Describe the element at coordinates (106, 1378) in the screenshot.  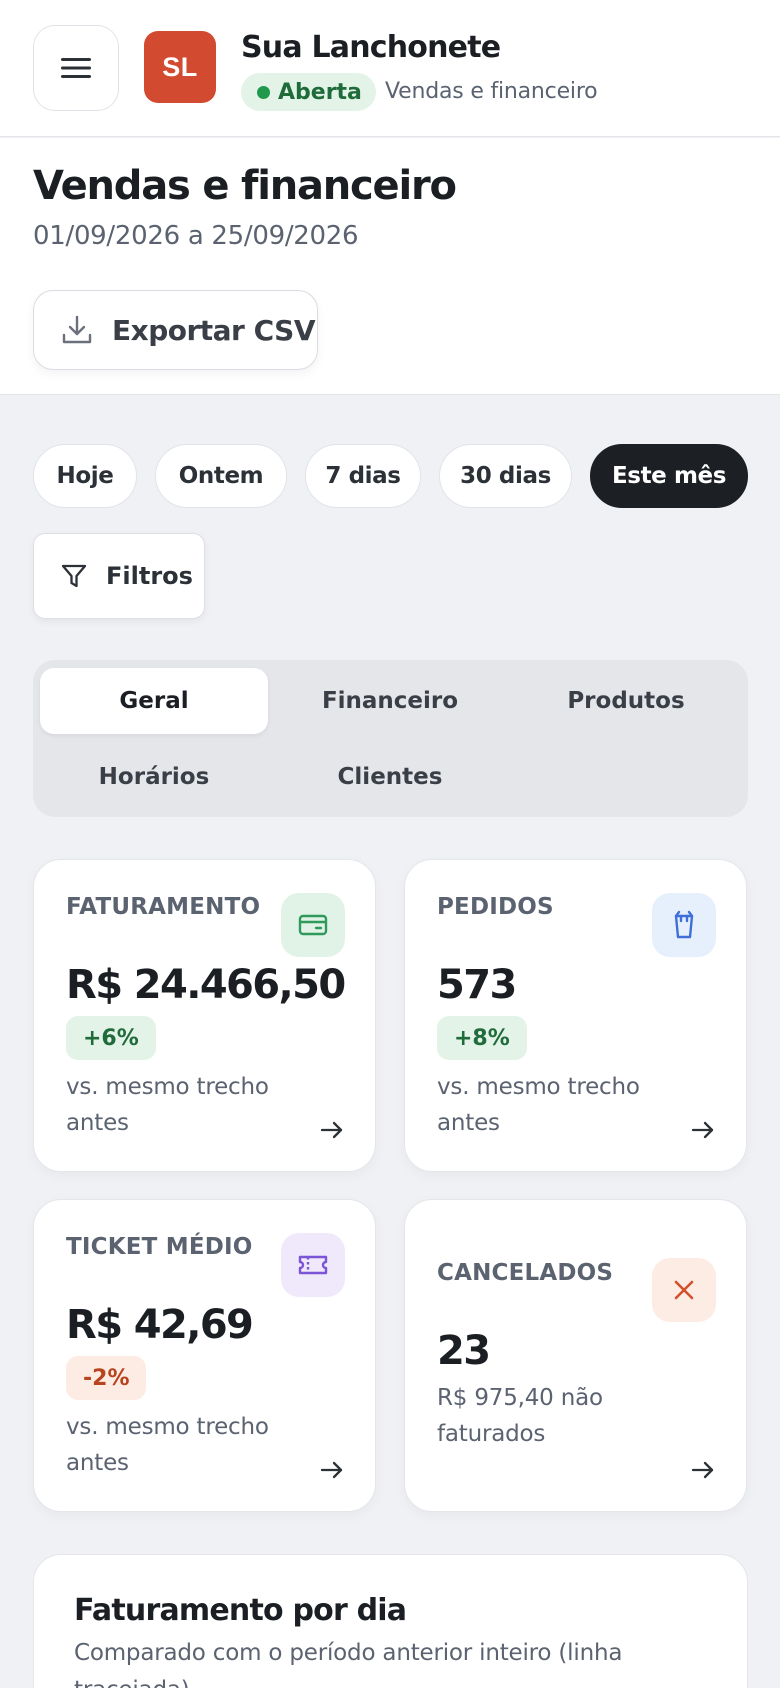
I see `delta-badge: -2%` at that location.